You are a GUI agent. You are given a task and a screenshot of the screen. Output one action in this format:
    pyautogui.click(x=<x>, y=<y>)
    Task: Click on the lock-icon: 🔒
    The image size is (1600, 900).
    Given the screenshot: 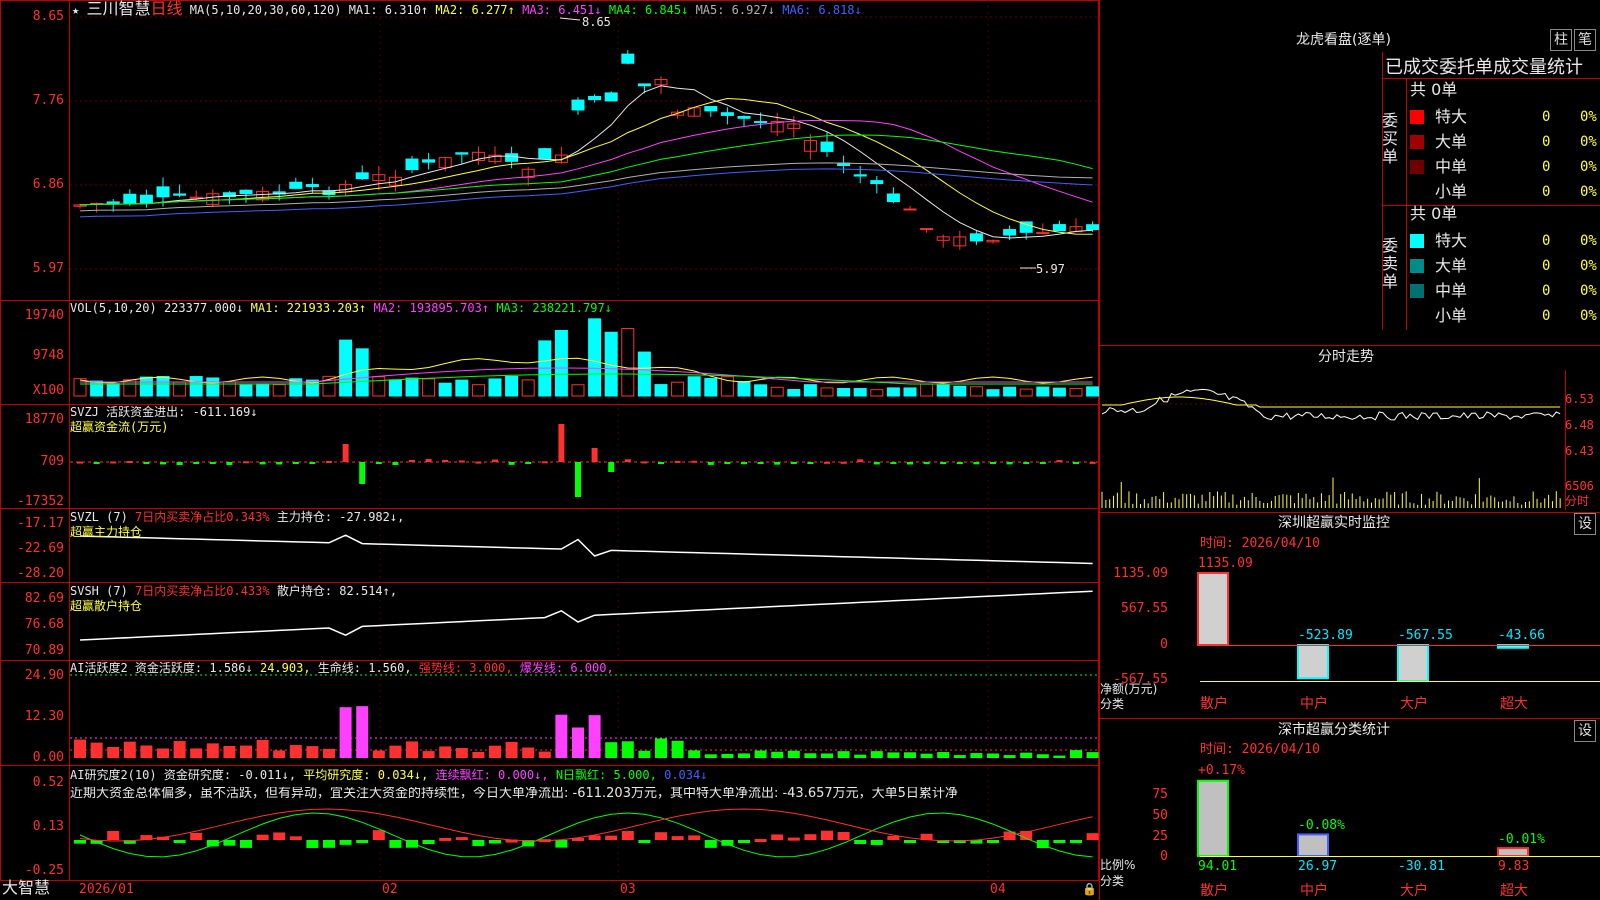 What is the action you would take?
    pyautogui.click(x=1089, y=889)
    